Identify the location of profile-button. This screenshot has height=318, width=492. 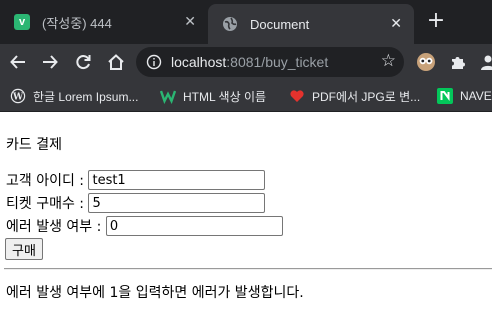
(484, 62).